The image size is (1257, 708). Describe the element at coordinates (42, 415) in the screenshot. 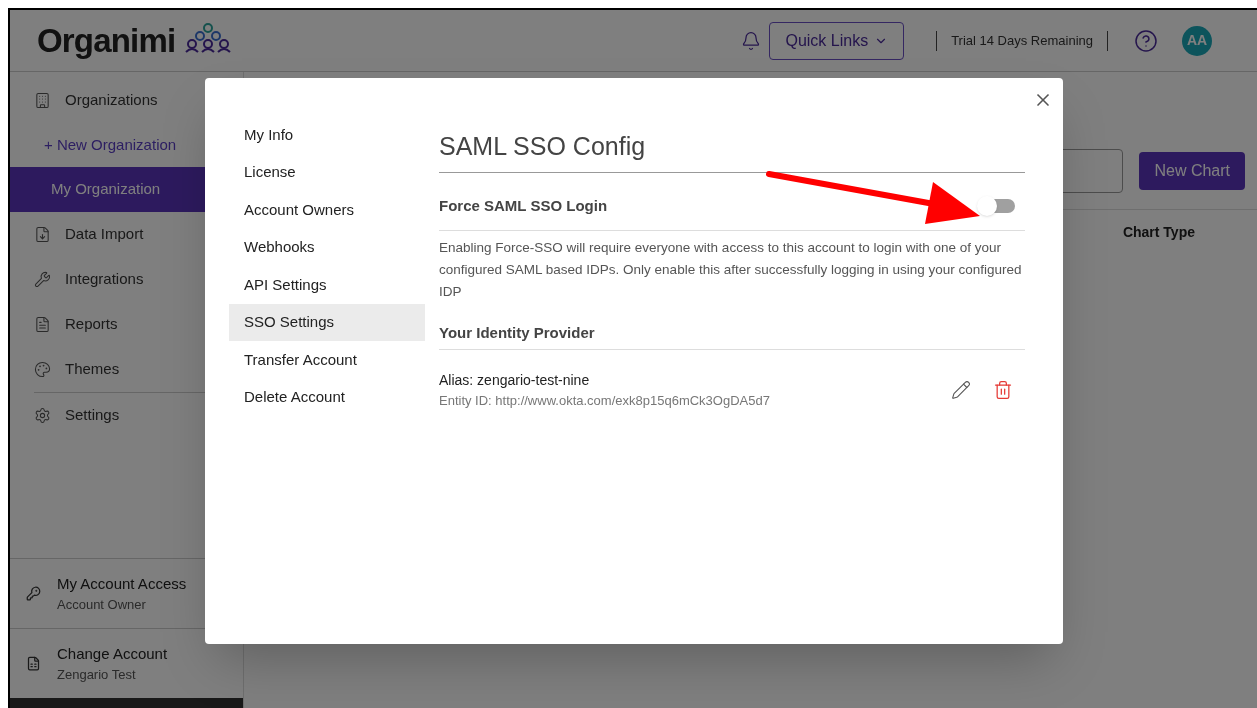

I see `gear-icon` at that location.